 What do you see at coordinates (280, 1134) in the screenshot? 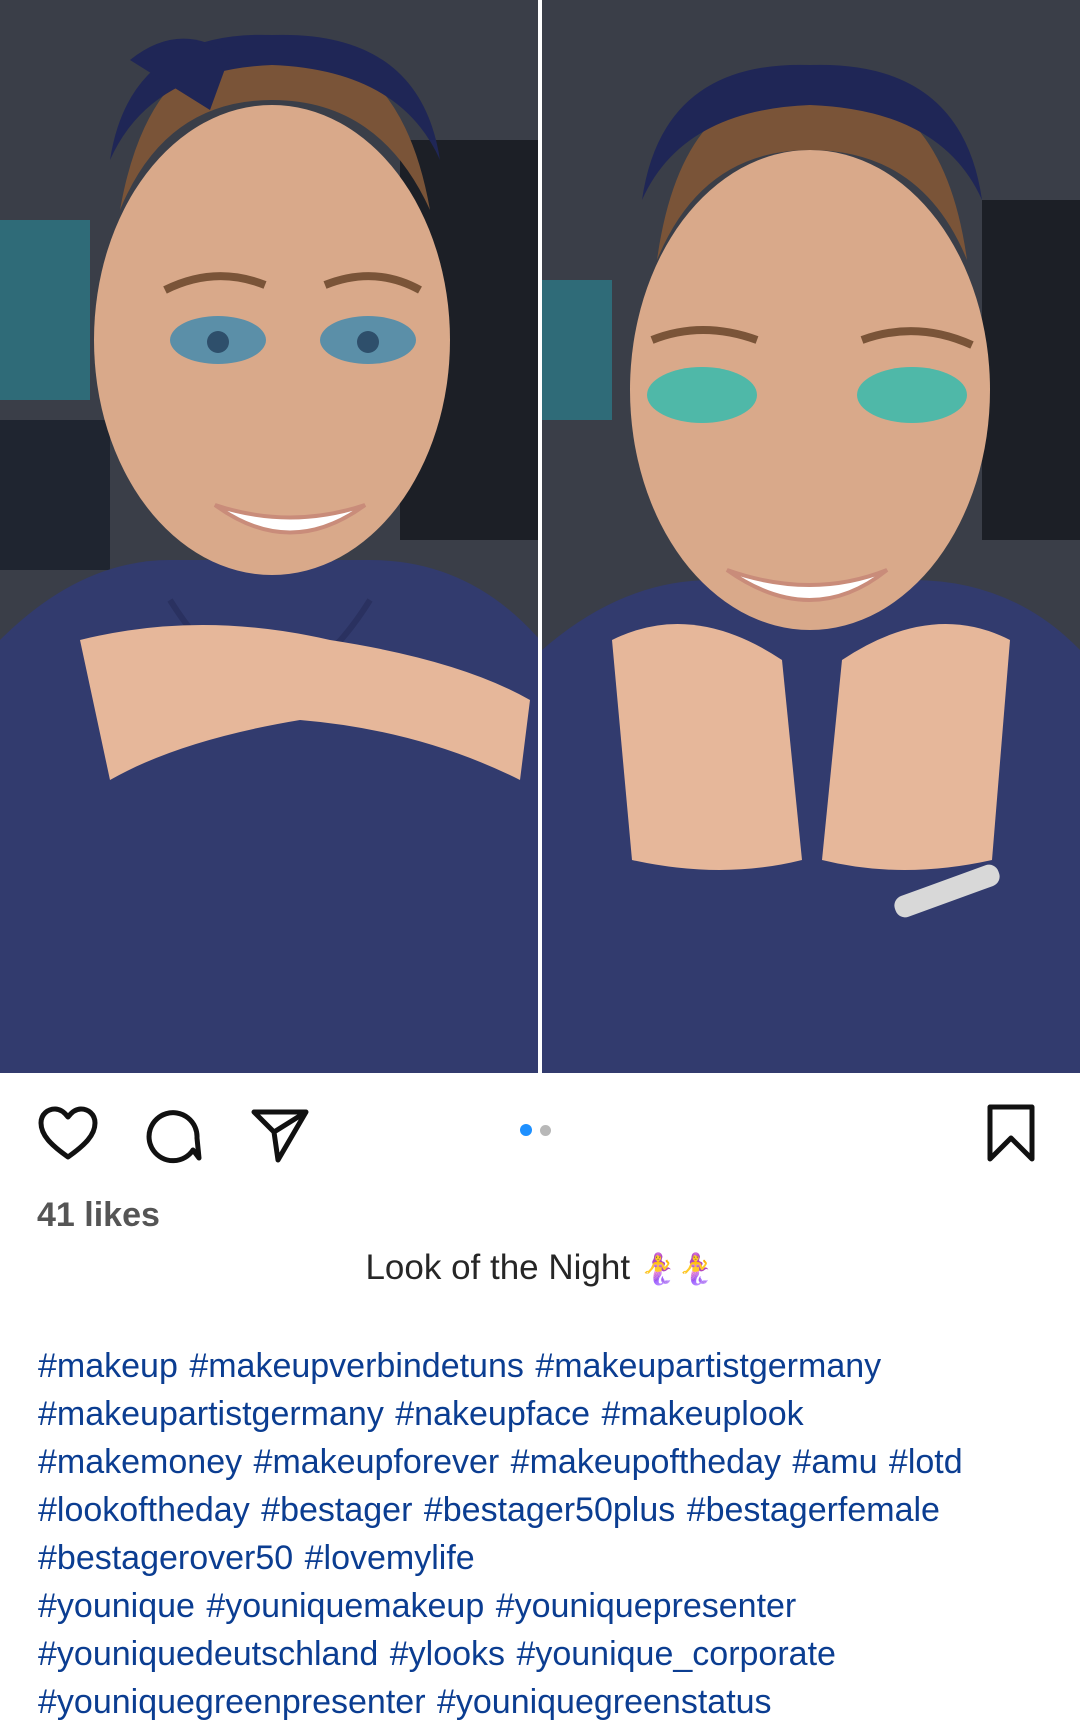
I see `share-send-icon` at bounding box center [280, 1134].